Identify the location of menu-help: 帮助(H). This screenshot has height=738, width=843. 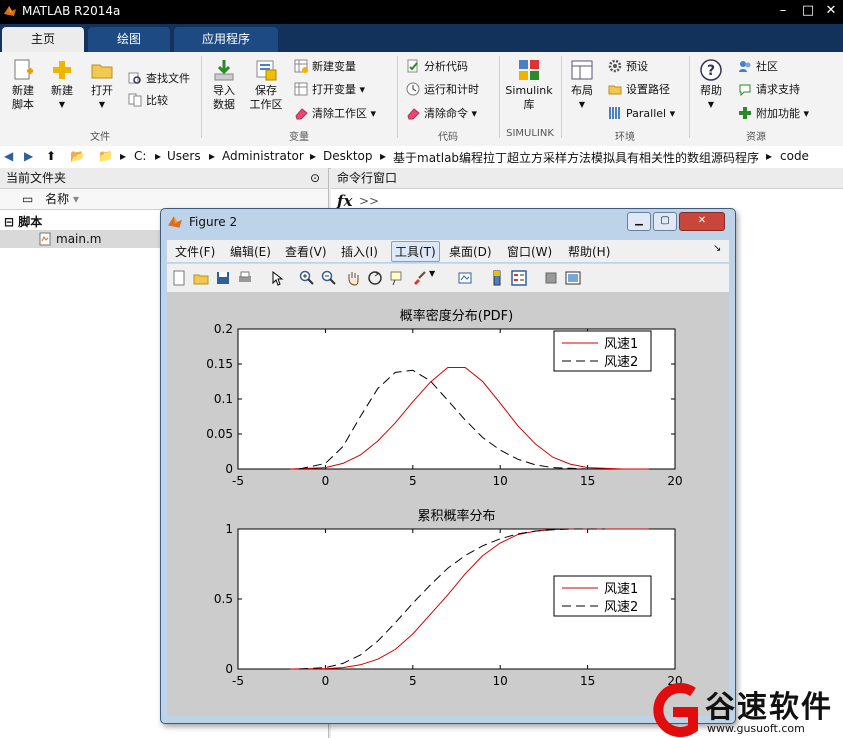
(589, 251).